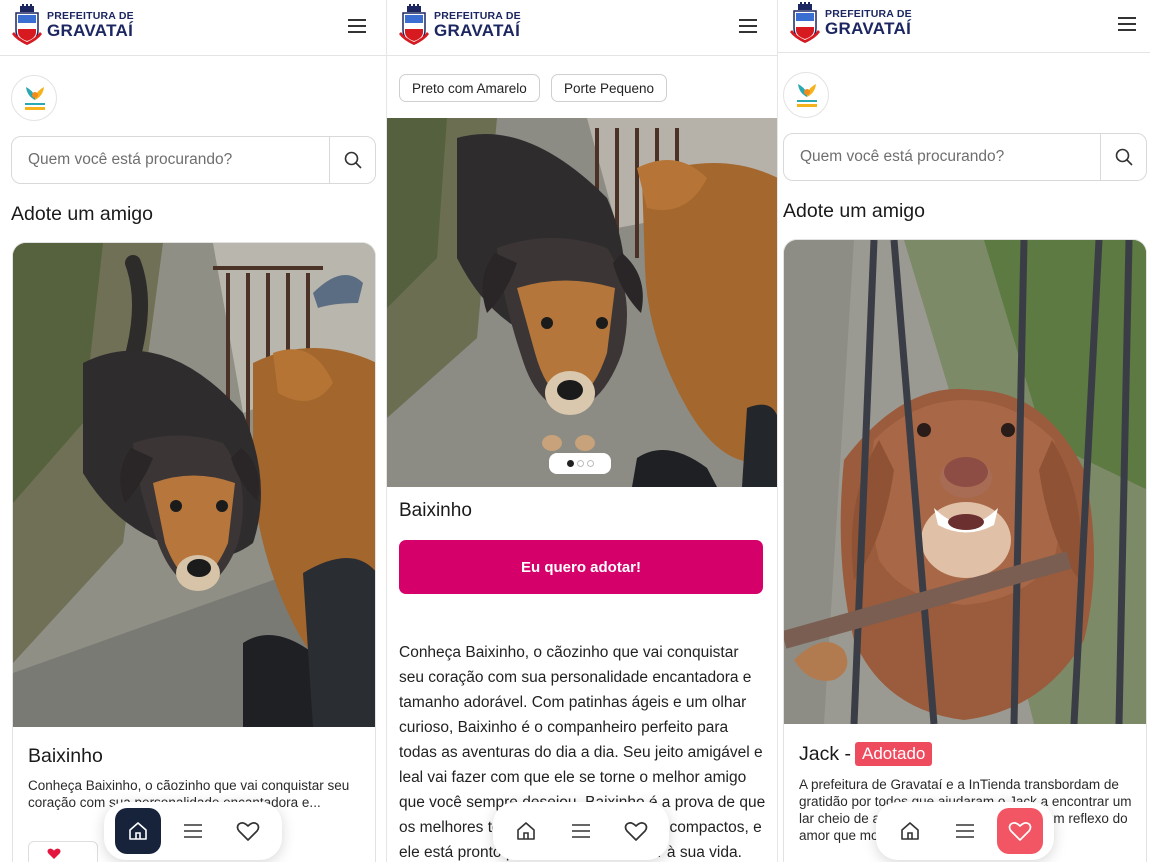  What do you see at coordinates (63, 851) in the screenshot?
I see `like-button` at bounding box center [63, 851].